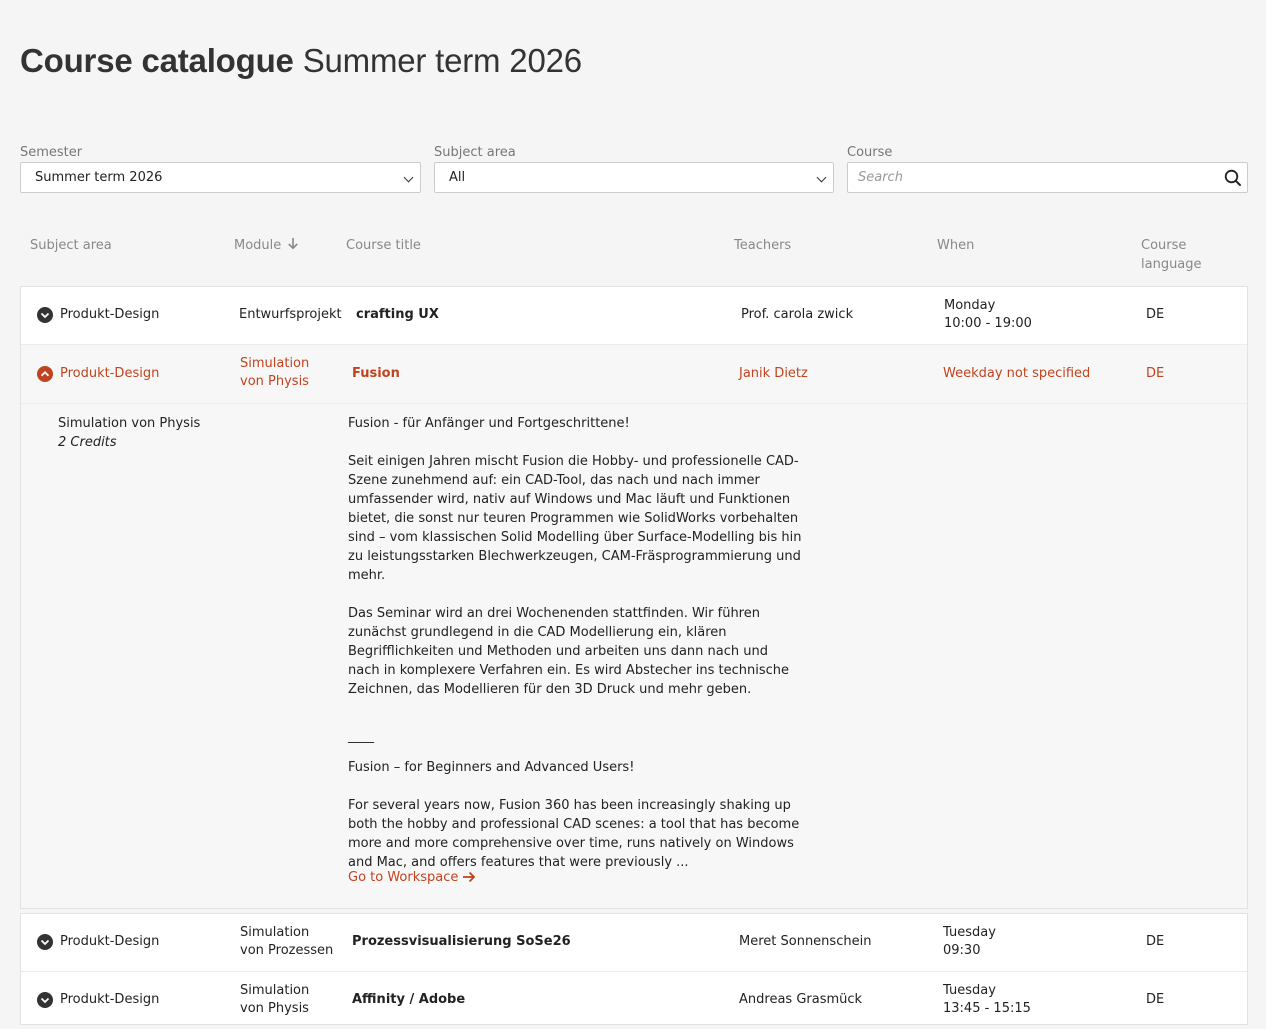  Describe the element at coordinates (773, 373) in the screenshot. I see `row-teacher: Janik Dietz` at that location.